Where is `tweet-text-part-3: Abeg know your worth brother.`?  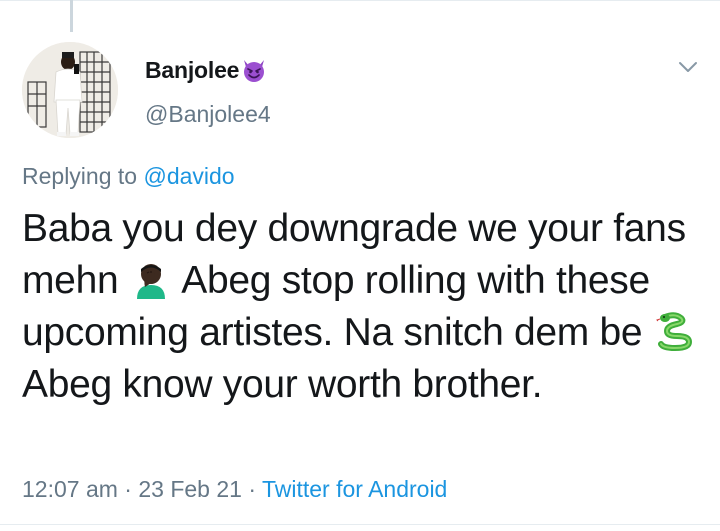
tweet-text-part-3: Abeg know your worth brother. is located at coordinates (282, 384).